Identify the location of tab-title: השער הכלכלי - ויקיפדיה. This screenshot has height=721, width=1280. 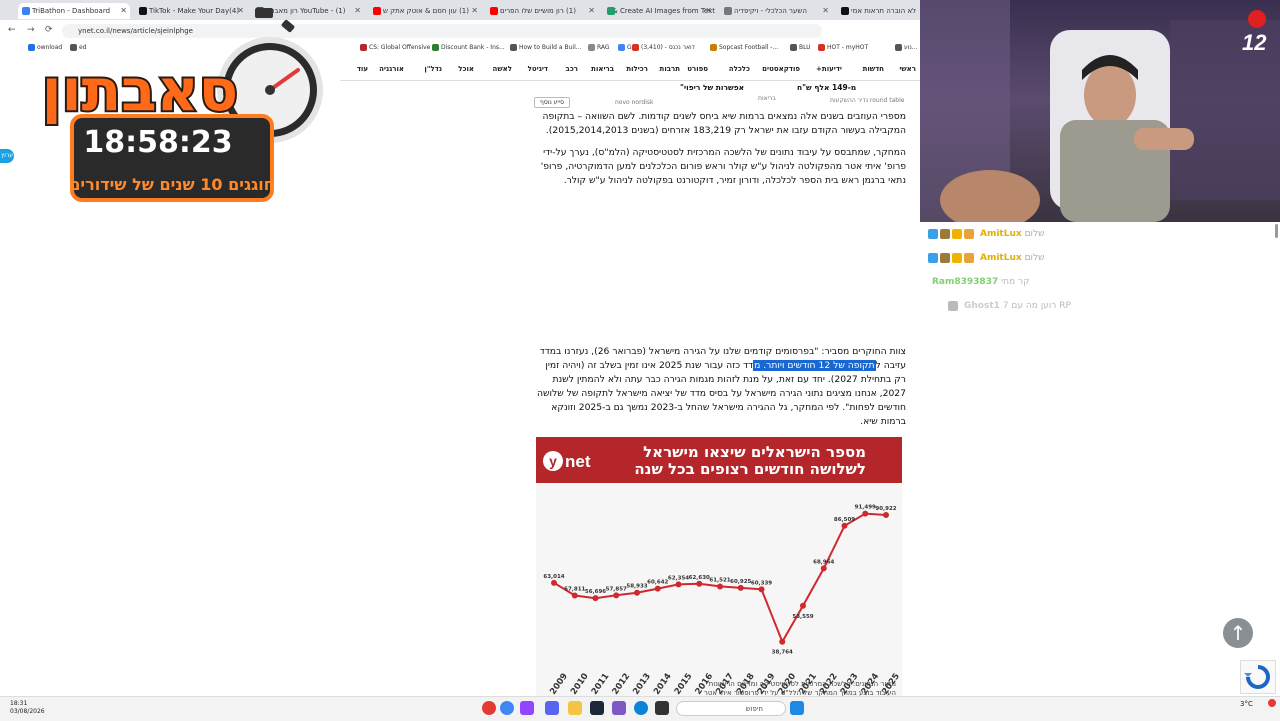
(770, 11).